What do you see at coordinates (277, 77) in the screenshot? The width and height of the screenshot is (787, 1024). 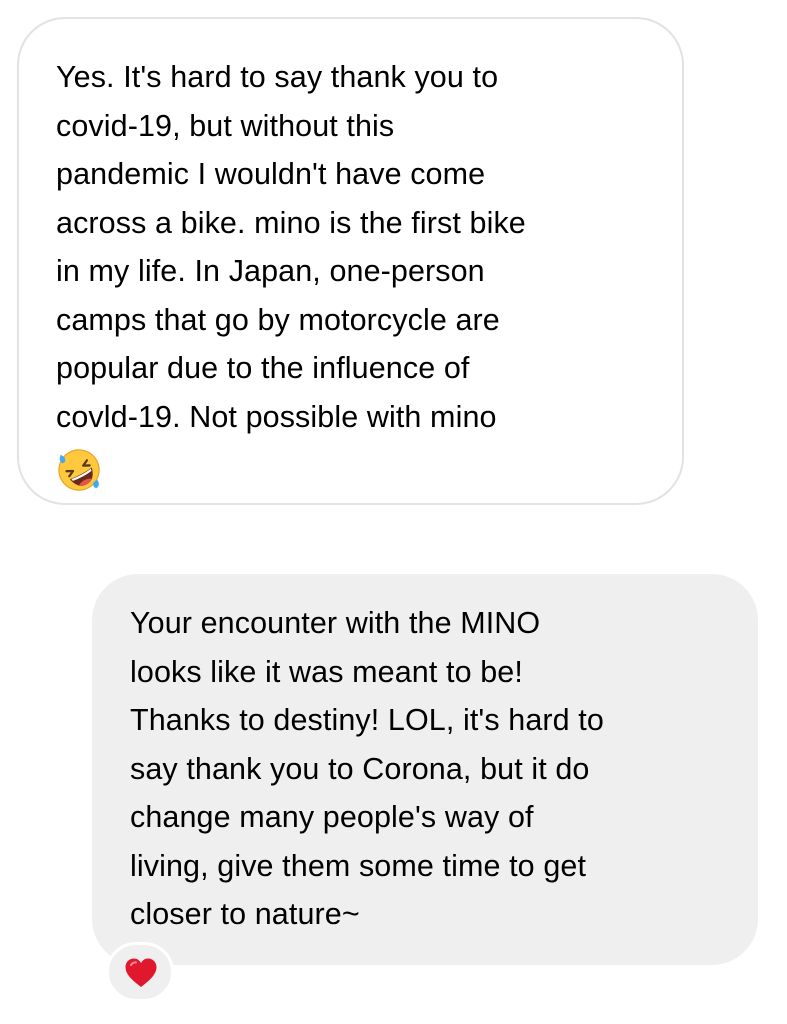 I see `message-text-line: Yes. It's hard to say thank you to` at bounding box center [277, 77].